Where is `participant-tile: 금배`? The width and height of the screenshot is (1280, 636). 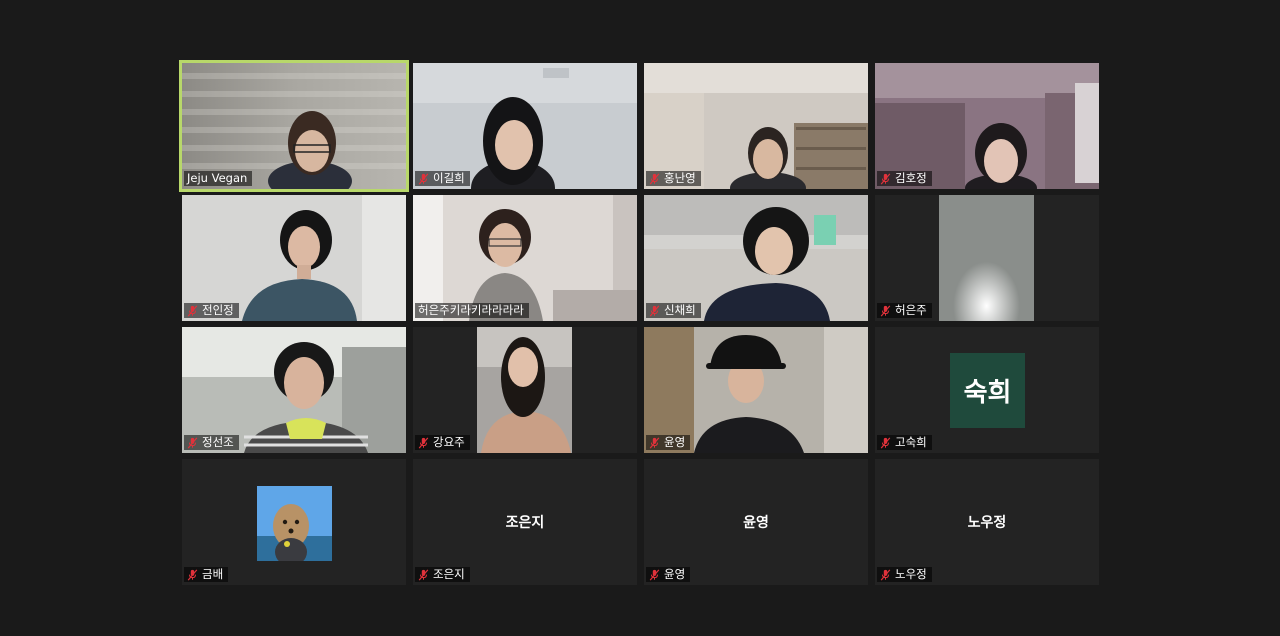 participant-tile: 금배 is located at coordinates (294, 522).